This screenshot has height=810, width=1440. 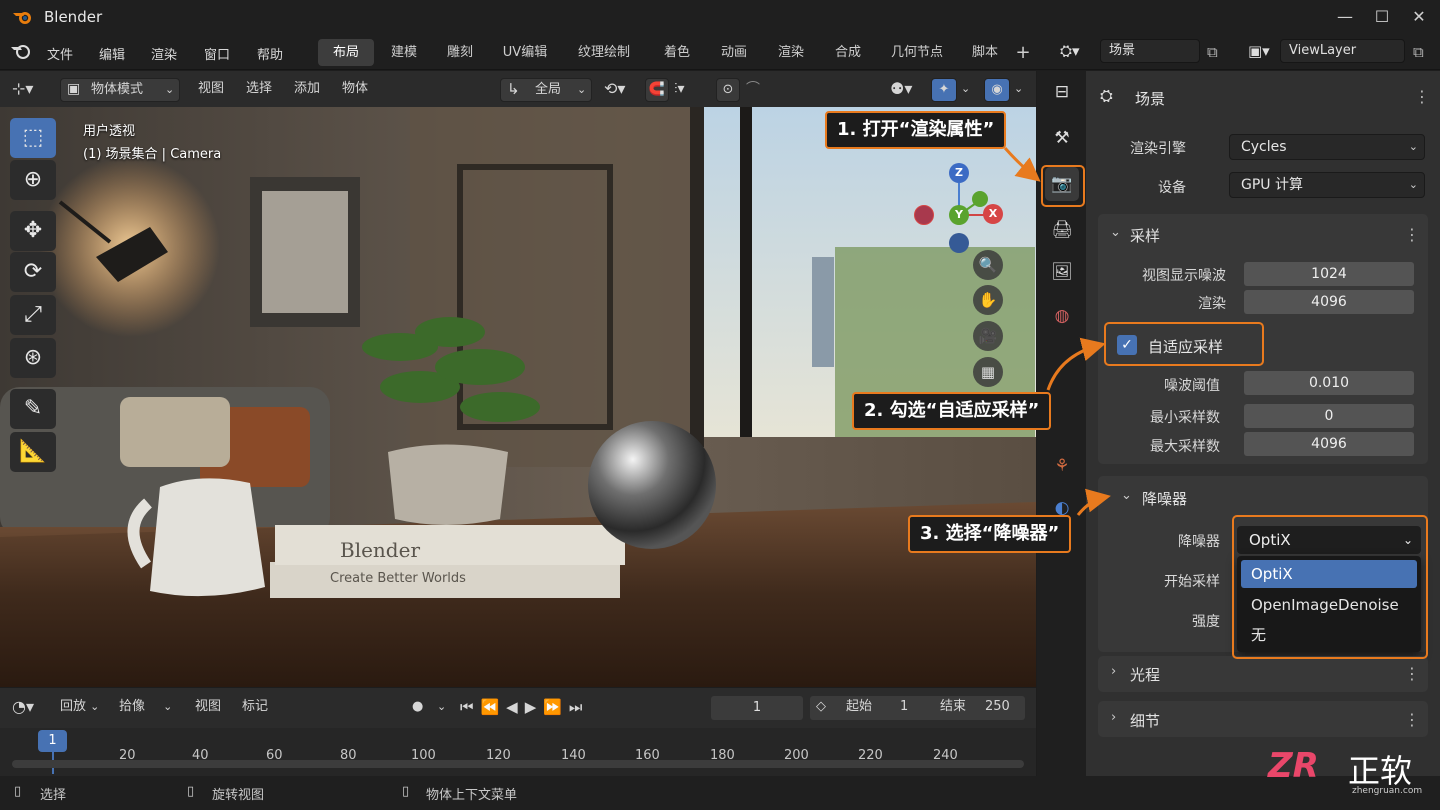 I want to click on playback-controls: ⏮⏪◀▶⏩⏭, so click(x=524, y=707).